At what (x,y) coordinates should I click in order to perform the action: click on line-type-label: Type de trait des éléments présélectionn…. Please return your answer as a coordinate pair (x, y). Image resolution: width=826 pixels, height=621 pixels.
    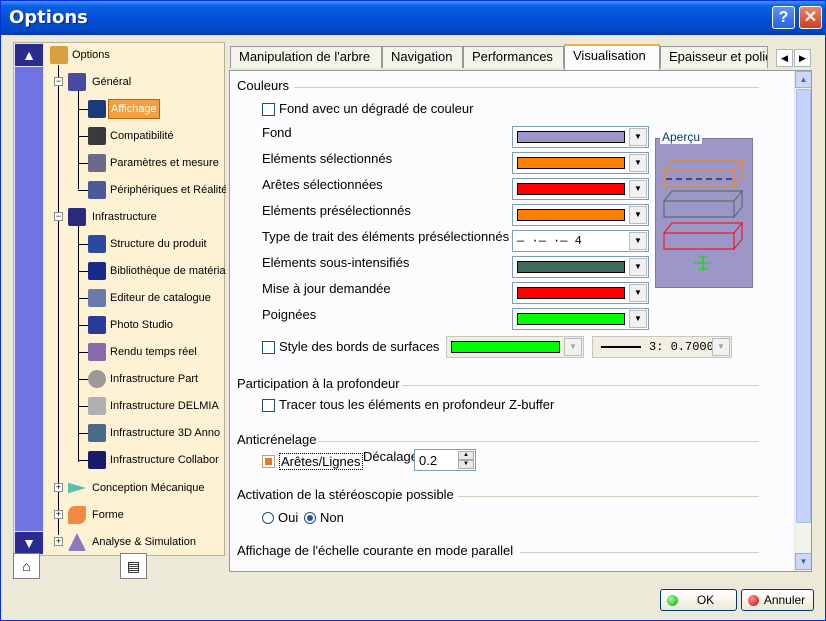
    Looking at the image, I should click on (386, 236).